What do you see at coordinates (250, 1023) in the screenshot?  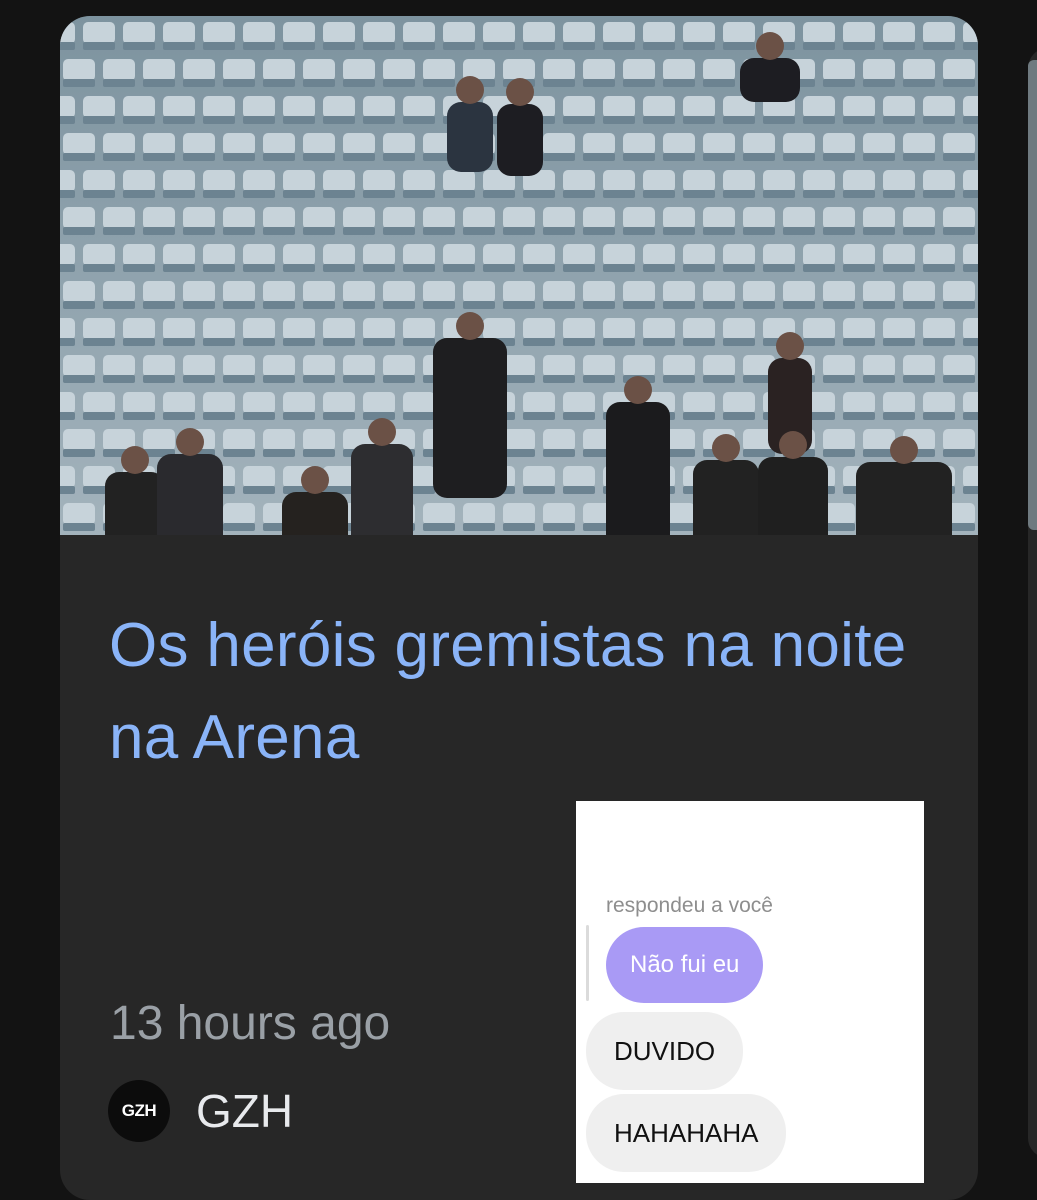 I see `article-timestamp: 13 hours ago` at bounding box center [250, 1023].